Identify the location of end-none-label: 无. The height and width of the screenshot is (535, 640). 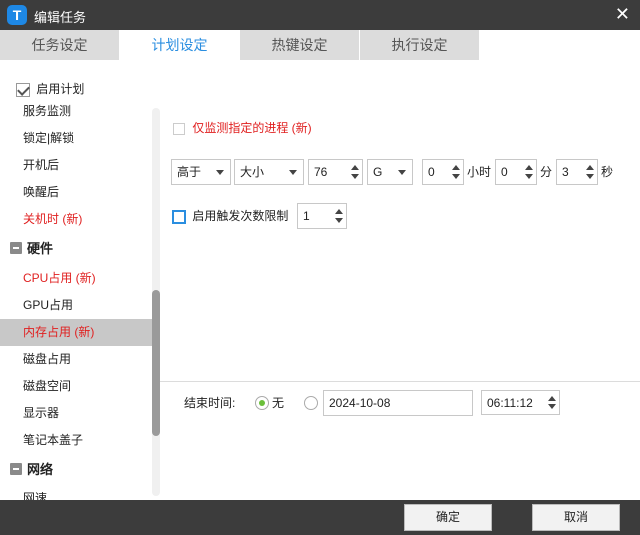
(278, 403).